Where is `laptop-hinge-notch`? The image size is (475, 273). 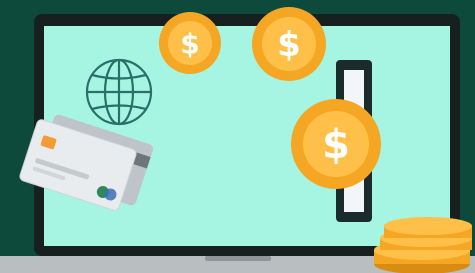
laptop-hinge-notch is located at coordinates (238, 258).